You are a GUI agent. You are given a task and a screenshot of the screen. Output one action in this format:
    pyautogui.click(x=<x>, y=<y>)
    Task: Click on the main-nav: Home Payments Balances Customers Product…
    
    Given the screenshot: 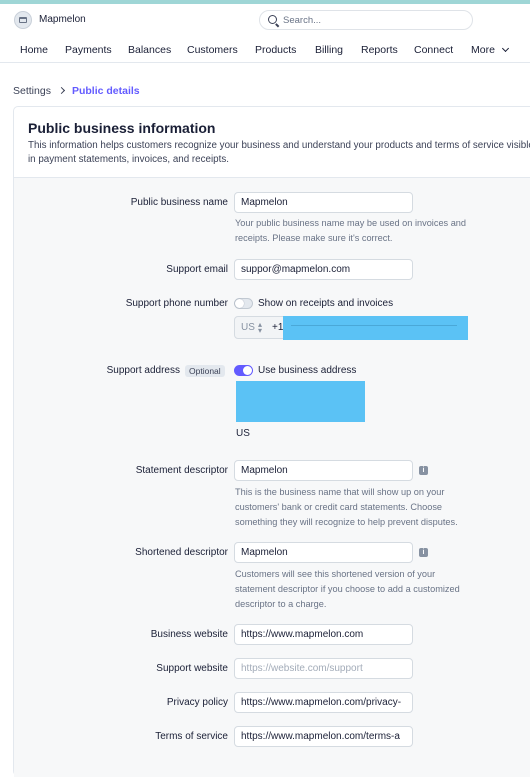 What is the action you would take?
    pyautogui.click(x=265, y=49)
    